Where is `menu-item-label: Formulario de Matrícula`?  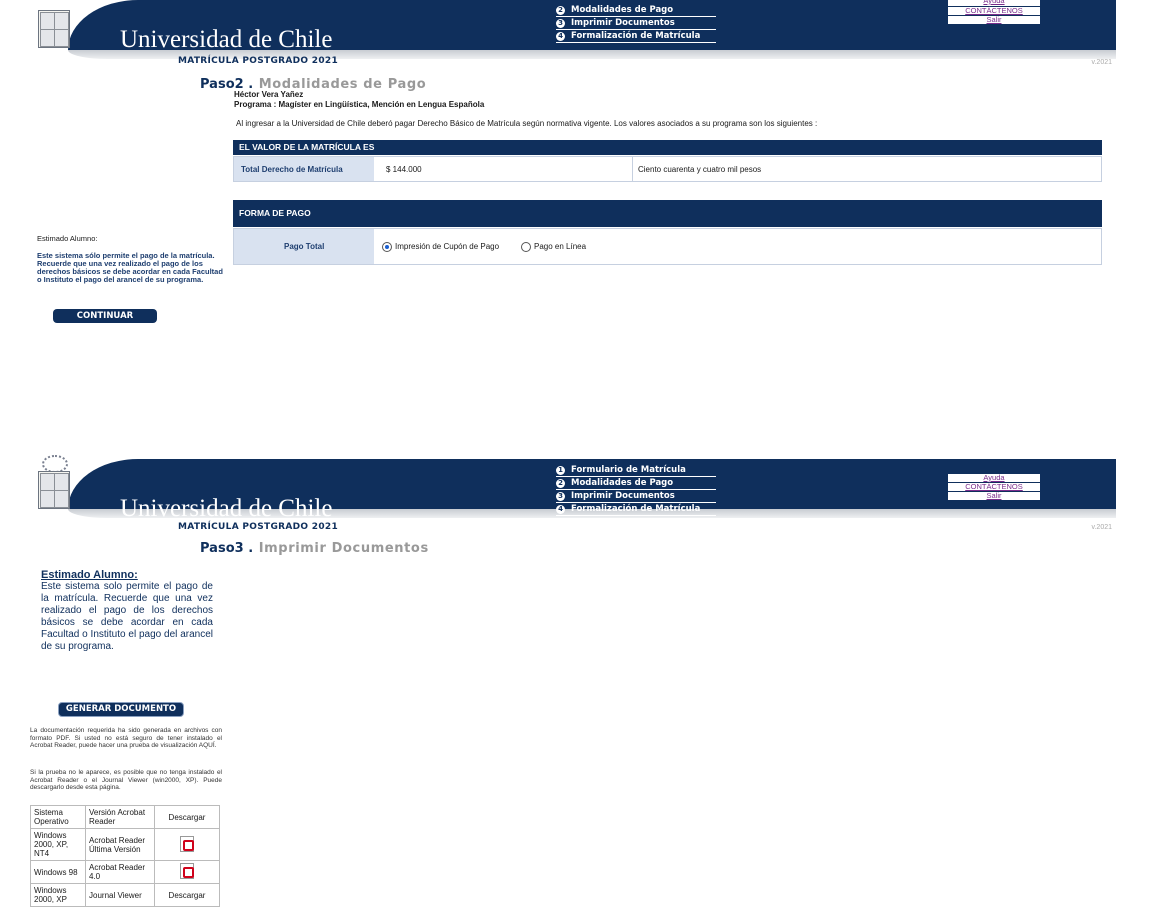 menu-item-label: Formulario de Matrícula is located at coordinates (628, 470).